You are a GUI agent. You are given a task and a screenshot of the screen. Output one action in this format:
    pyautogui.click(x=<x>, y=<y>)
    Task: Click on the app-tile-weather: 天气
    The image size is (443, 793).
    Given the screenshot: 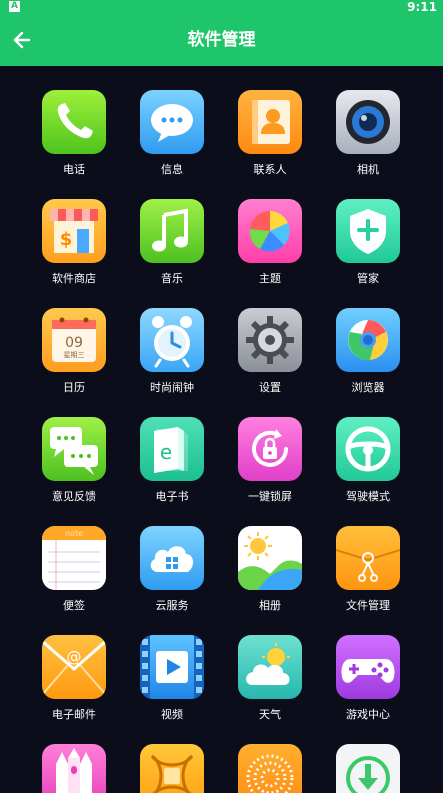 What is the action you would take?
    pyautogui.click(x=270, y=666)
    